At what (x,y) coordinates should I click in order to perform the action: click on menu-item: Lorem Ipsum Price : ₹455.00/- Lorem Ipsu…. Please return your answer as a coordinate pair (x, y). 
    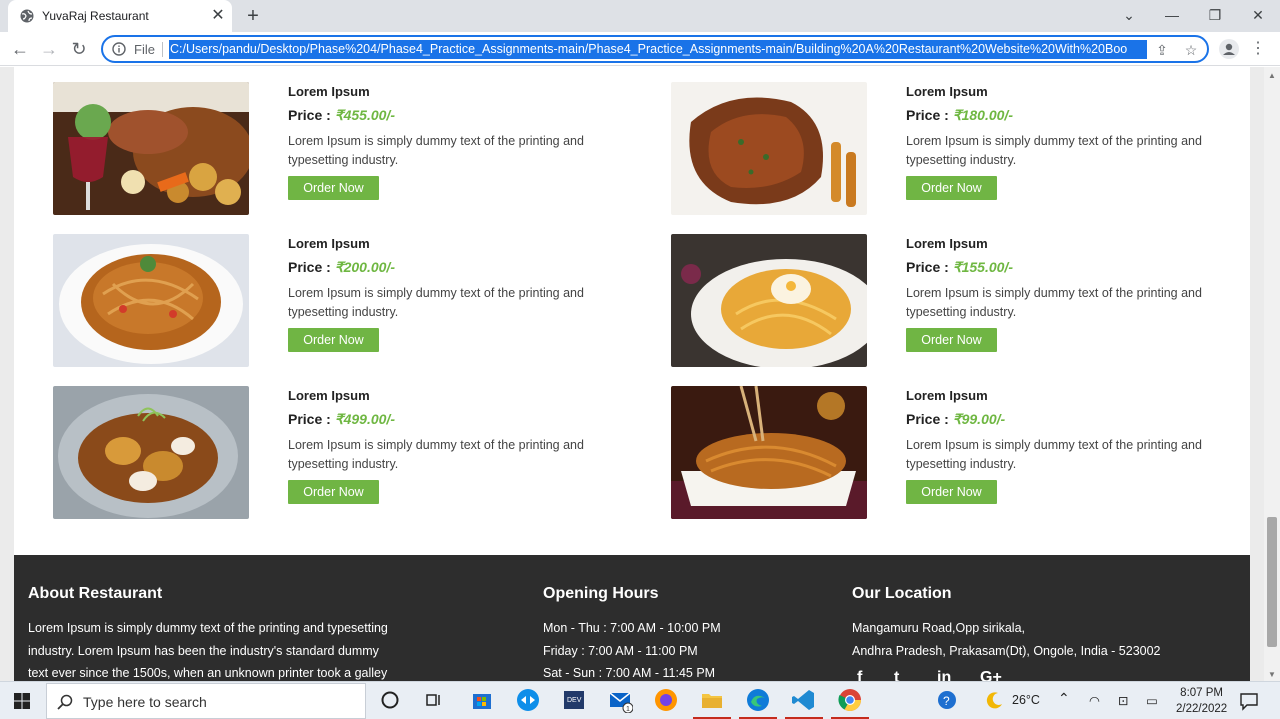
    Looking at the image, I should click on (353, 149).